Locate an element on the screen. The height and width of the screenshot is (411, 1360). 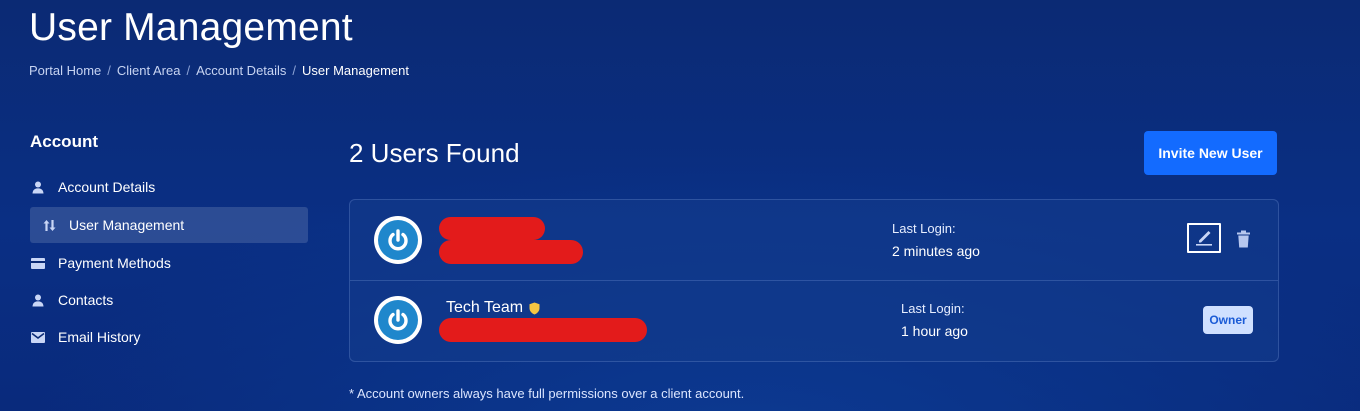
edit-user-button is located at coordinates (1204, 238).